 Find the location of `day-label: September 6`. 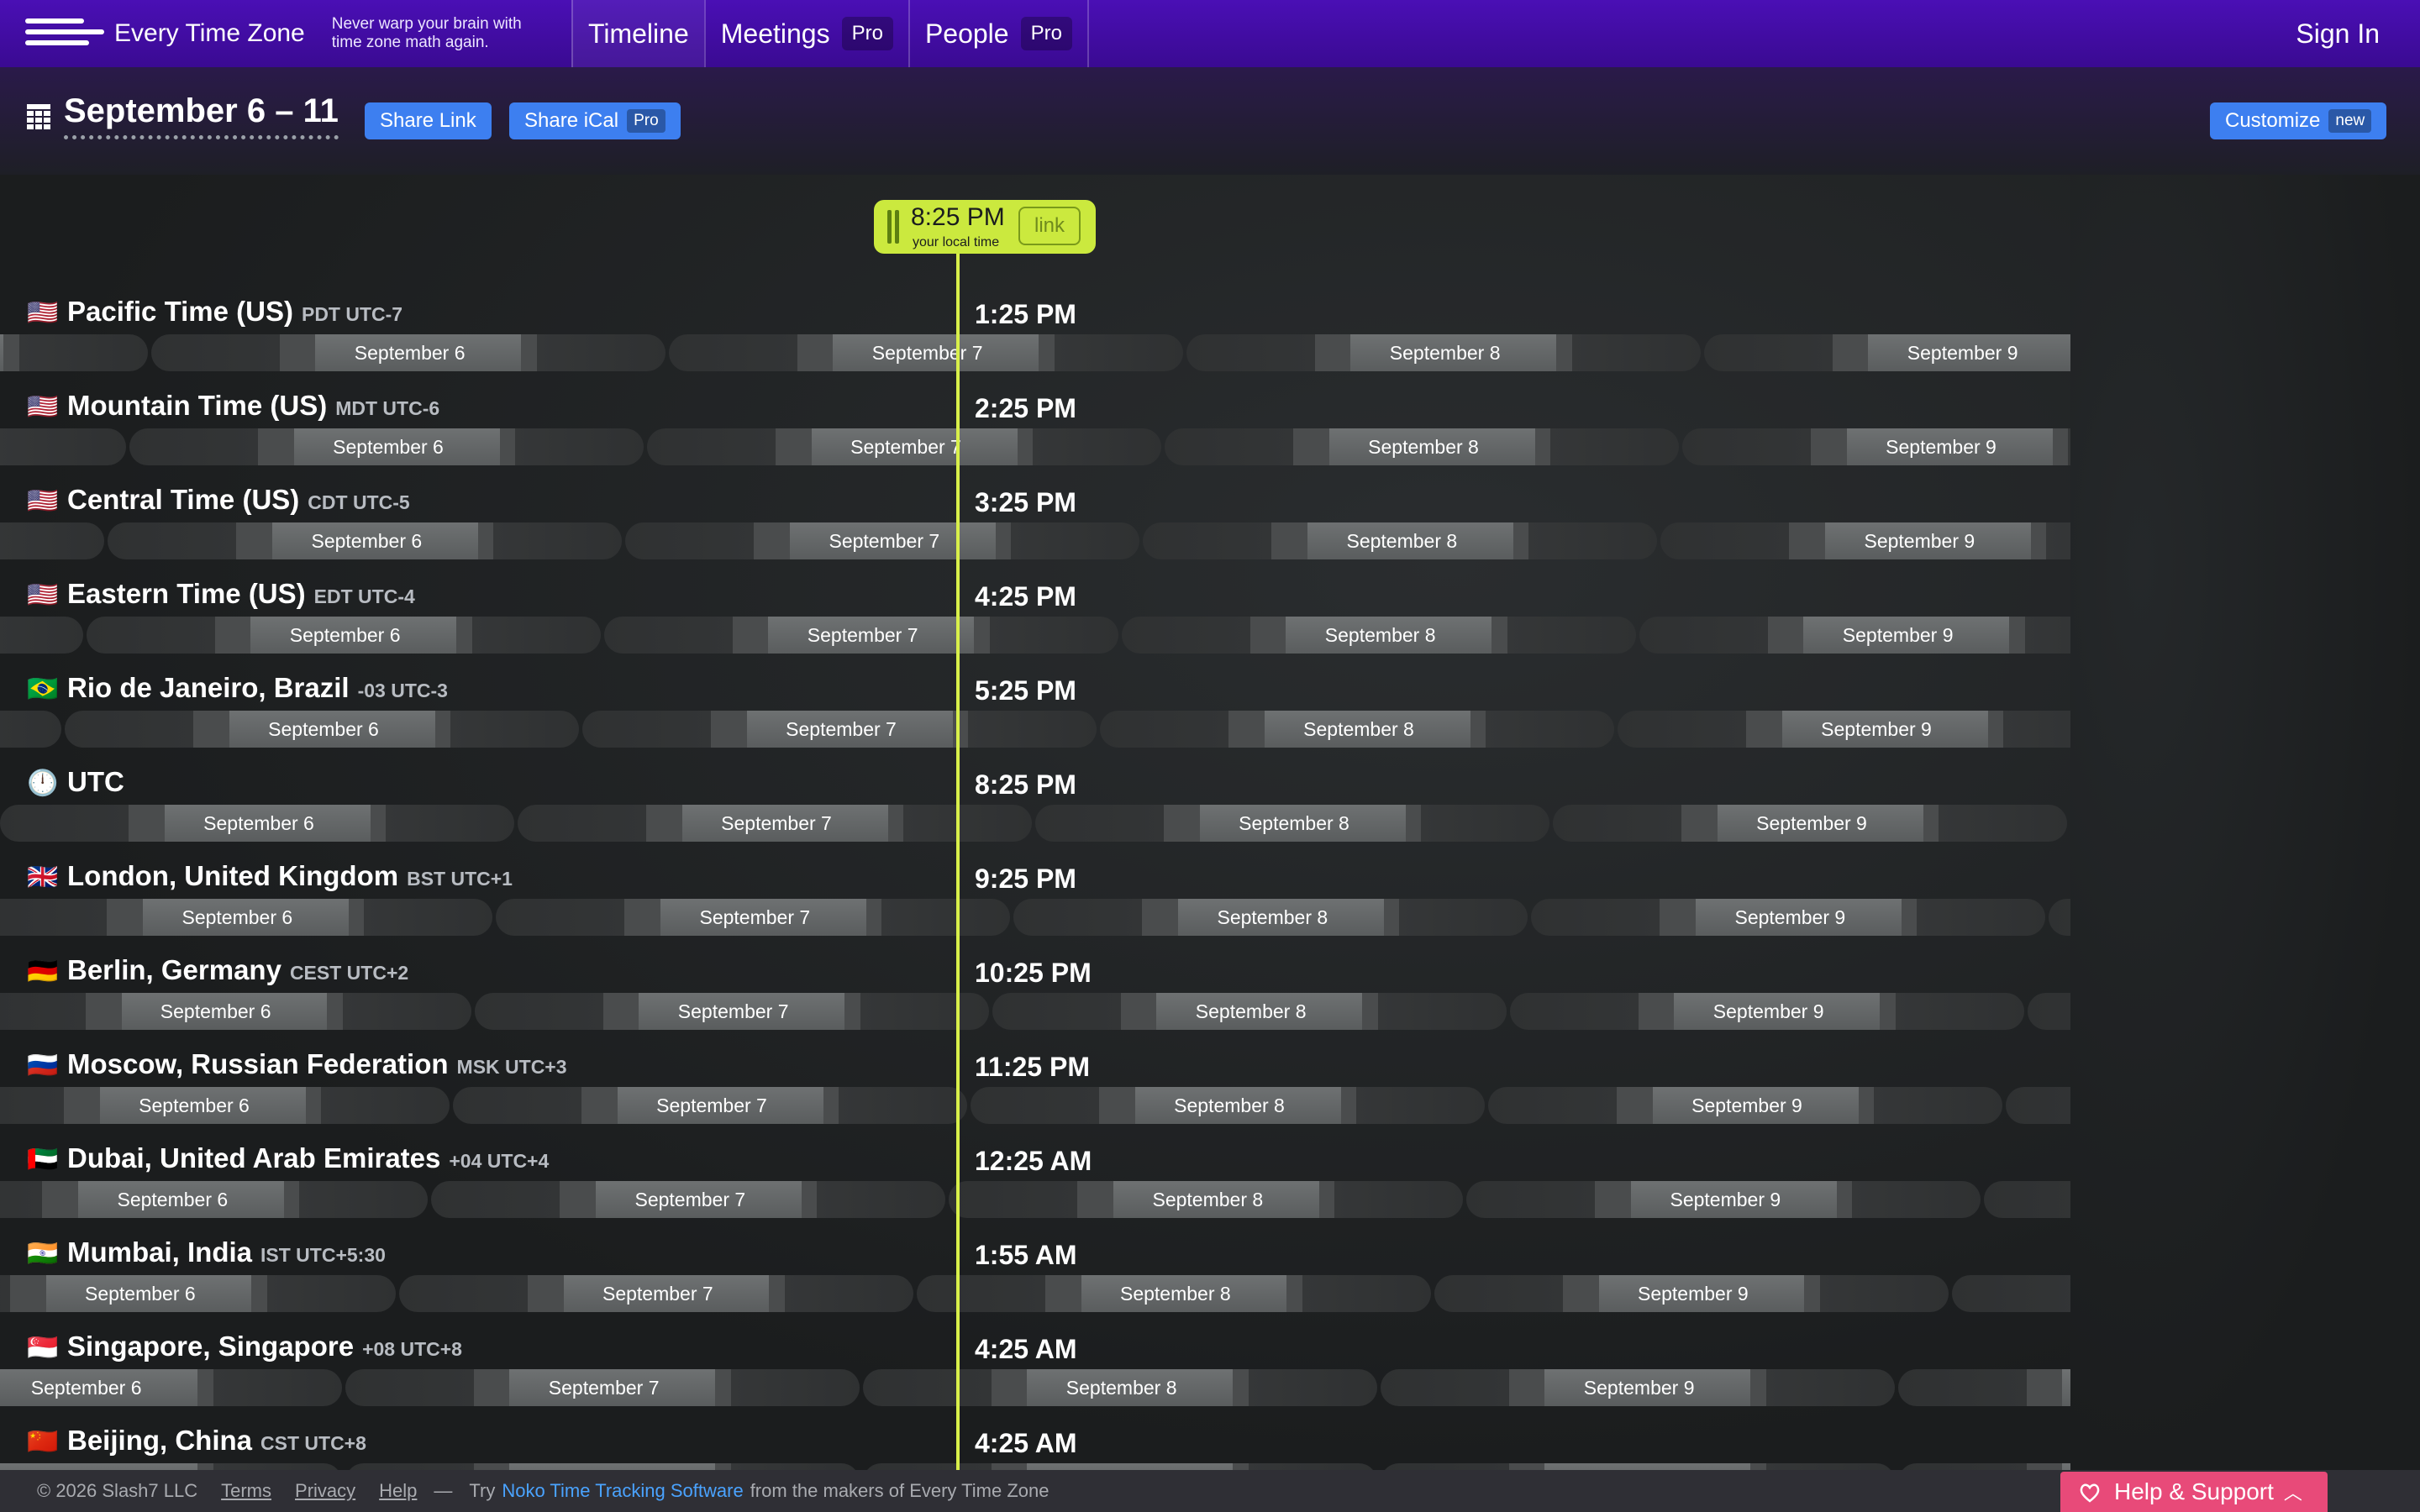

day-label: September 6 is located at coordinates (173, 1199).